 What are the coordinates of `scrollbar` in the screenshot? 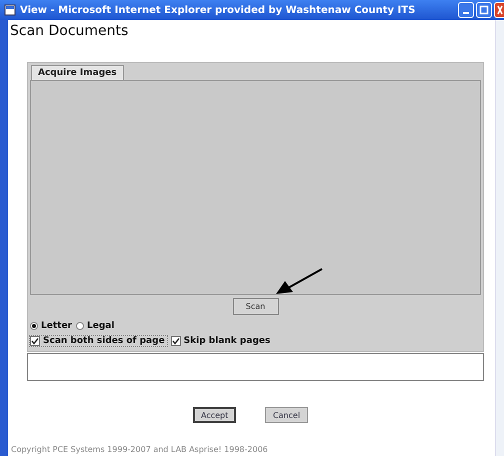 It's located at (499, 238).